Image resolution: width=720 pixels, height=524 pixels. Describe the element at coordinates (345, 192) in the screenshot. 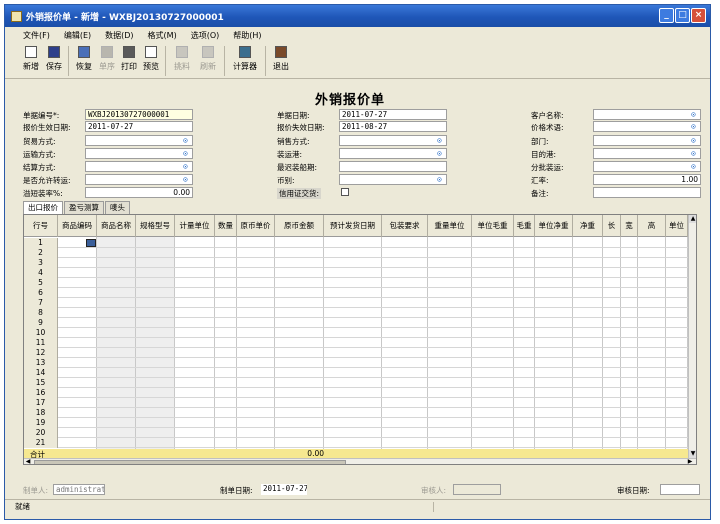

I see `credit-delivery-checkbox` at that location.